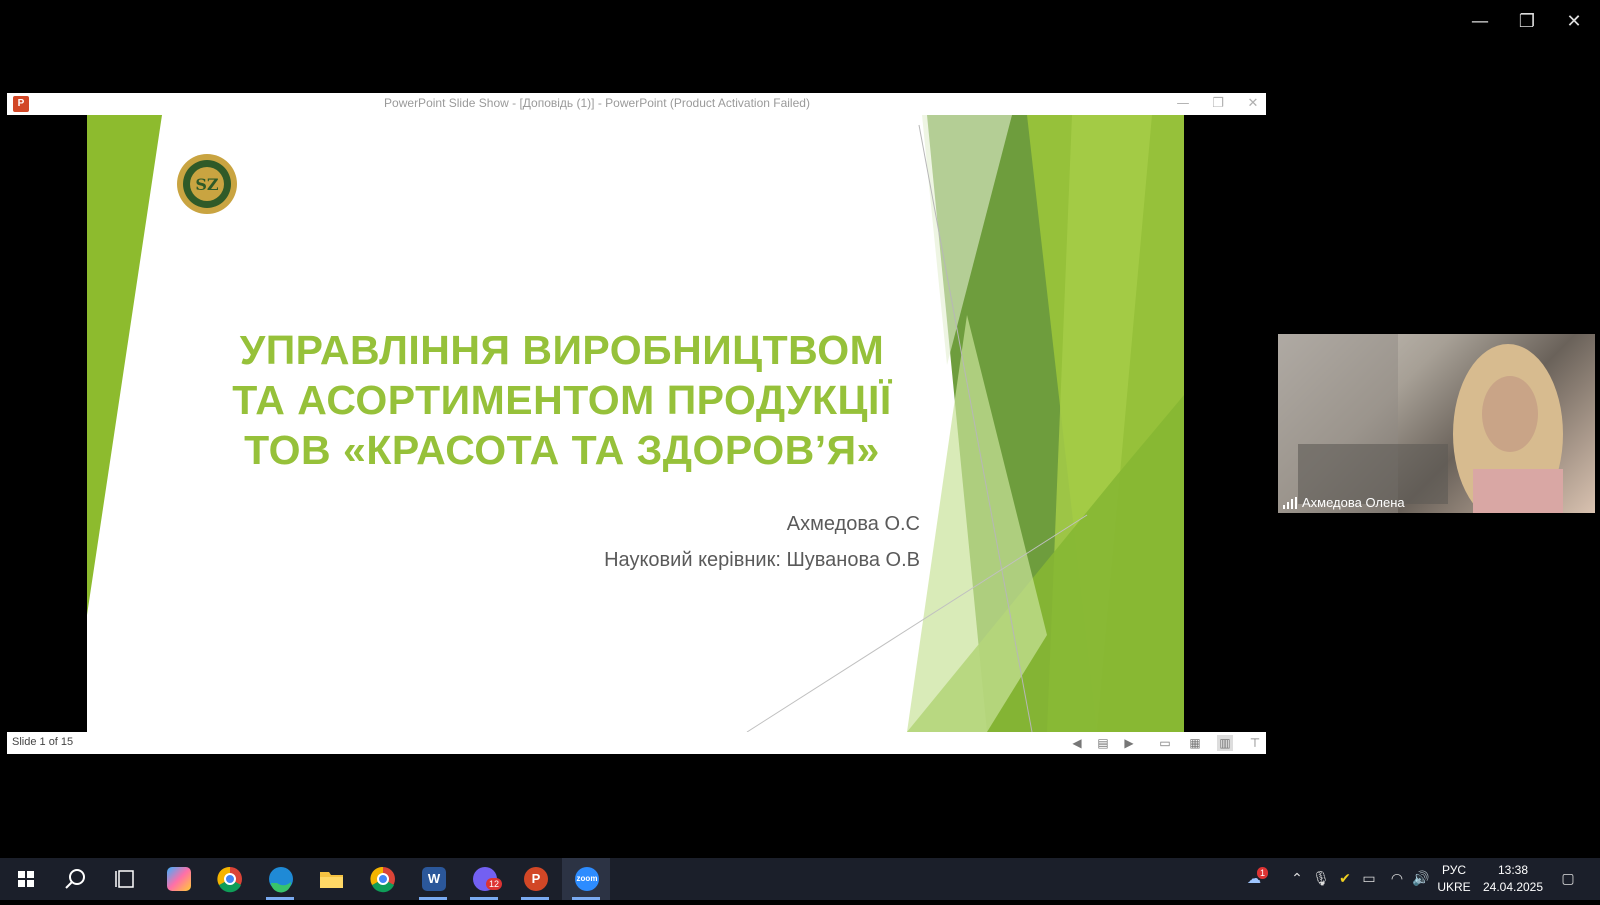 The width and height of the screenshot is (1600, 905). I want to click on ppt-statusbar: Slide 1 of 15 ◀ ▤ ▶ ▭ ▦ ▥ ⊤, so click(636, 743).